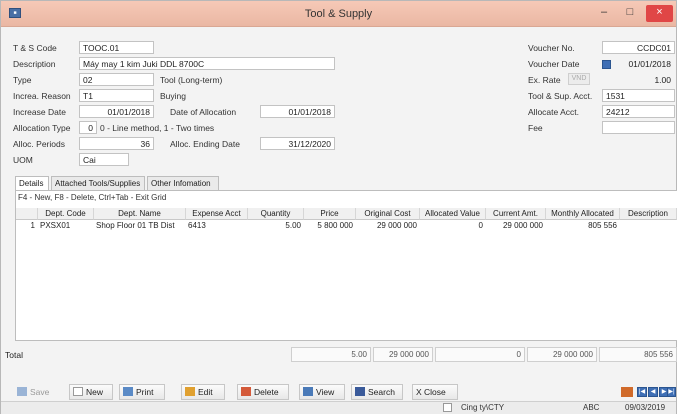 This screenshot has width=677, height=414. I want to click on cell-quantity: 5.00, so click(276, 226).